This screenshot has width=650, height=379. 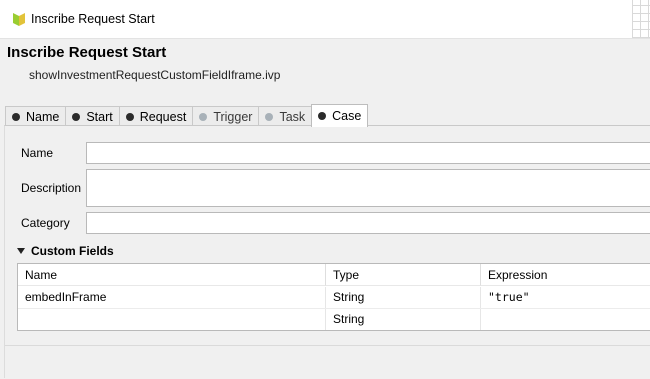 I want to click on panel-footer-area, so click(x=327, y=362).